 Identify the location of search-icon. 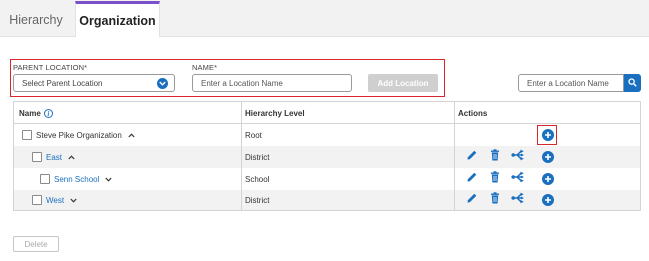
(632, 83).